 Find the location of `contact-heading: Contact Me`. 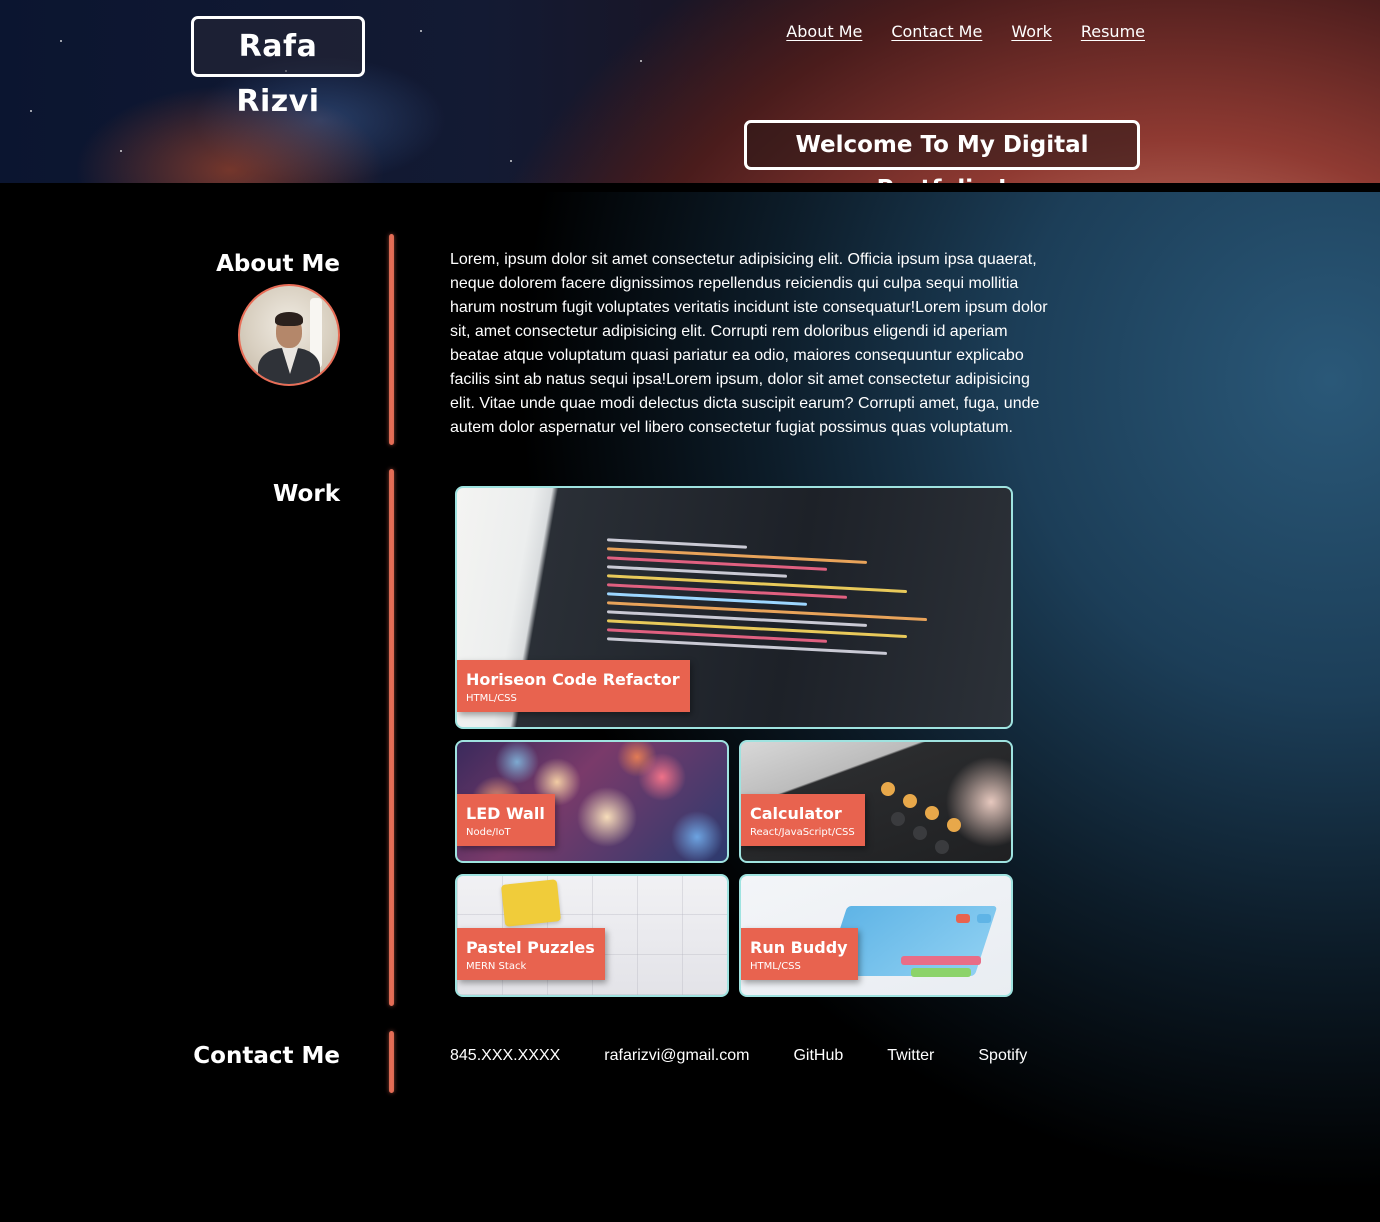

contact-heading: Contact Me is located at coordinates (266, 1056).